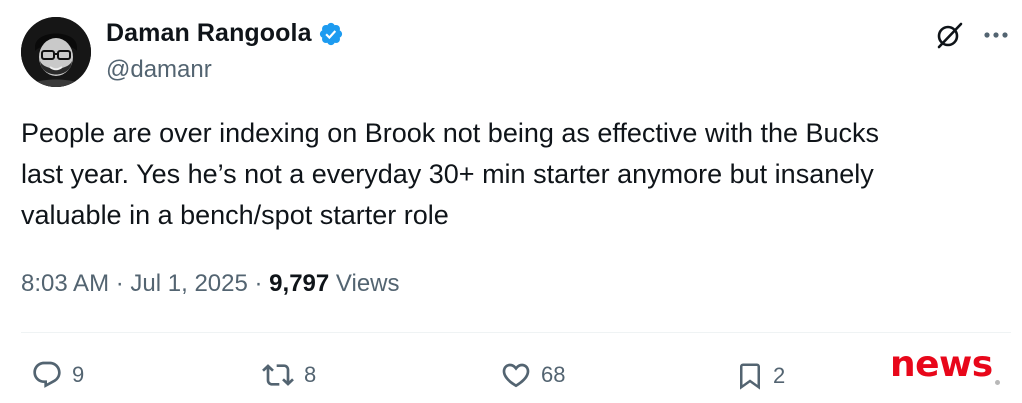  Describe the element at coordinates (235, 215) in the screenshot. I see `tweet-text-line: valuable in a bench/spot starter role` at that location.